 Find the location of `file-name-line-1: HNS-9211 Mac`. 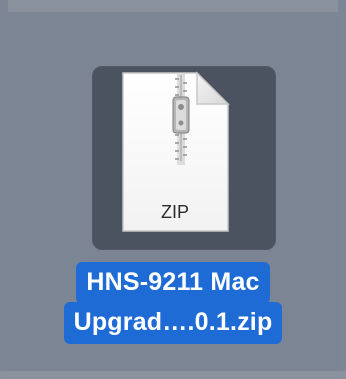

file-name-line-1: HNS-9211 Mac is located at coordinates (173, 283).